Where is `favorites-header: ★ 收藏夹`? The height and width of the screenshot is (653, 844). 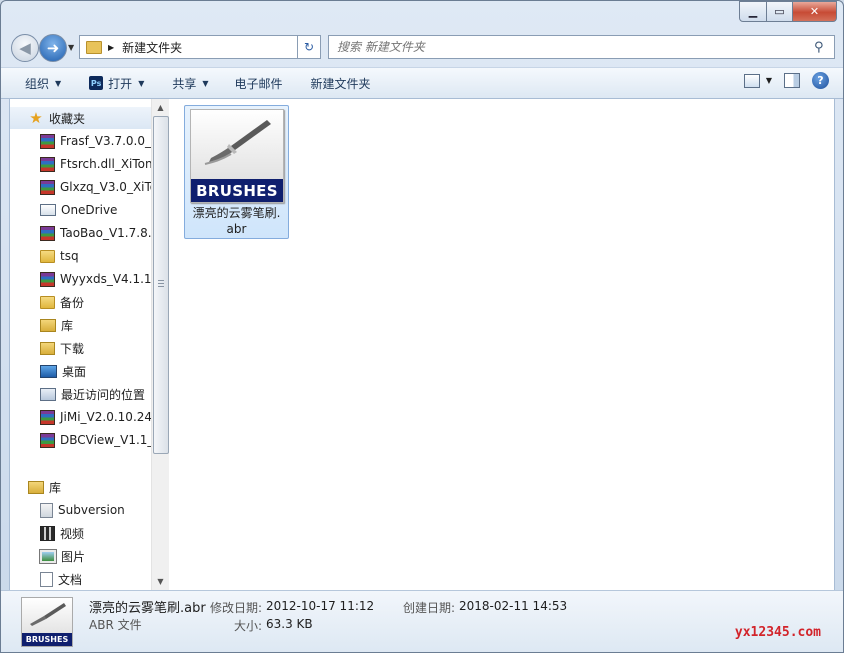 favorites-header: ★ 收藏夹 is located at coordinates (80, 118).